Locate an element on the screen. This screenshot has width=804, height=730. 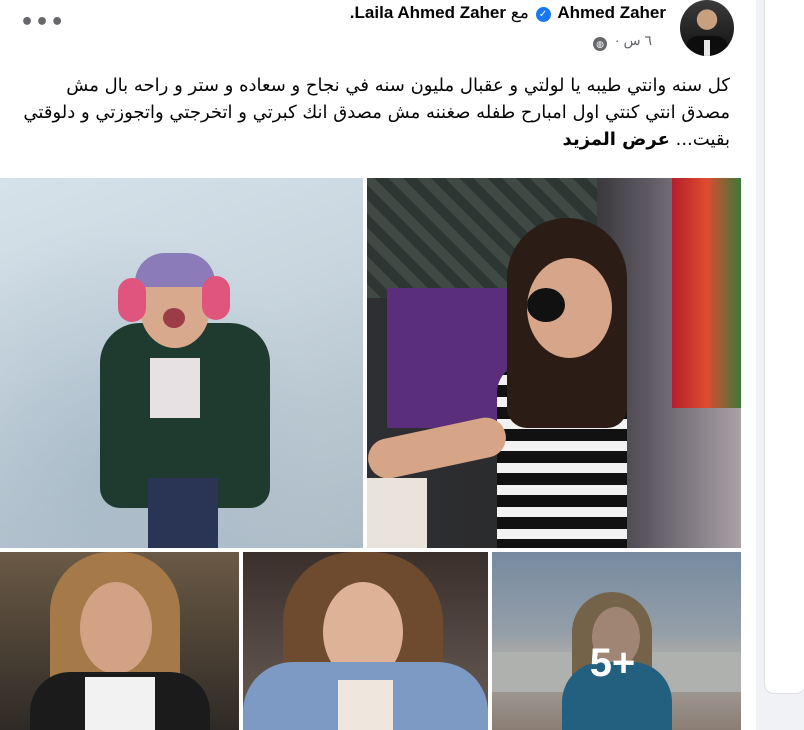
right-side-panel is located at coordinates (784, 347).